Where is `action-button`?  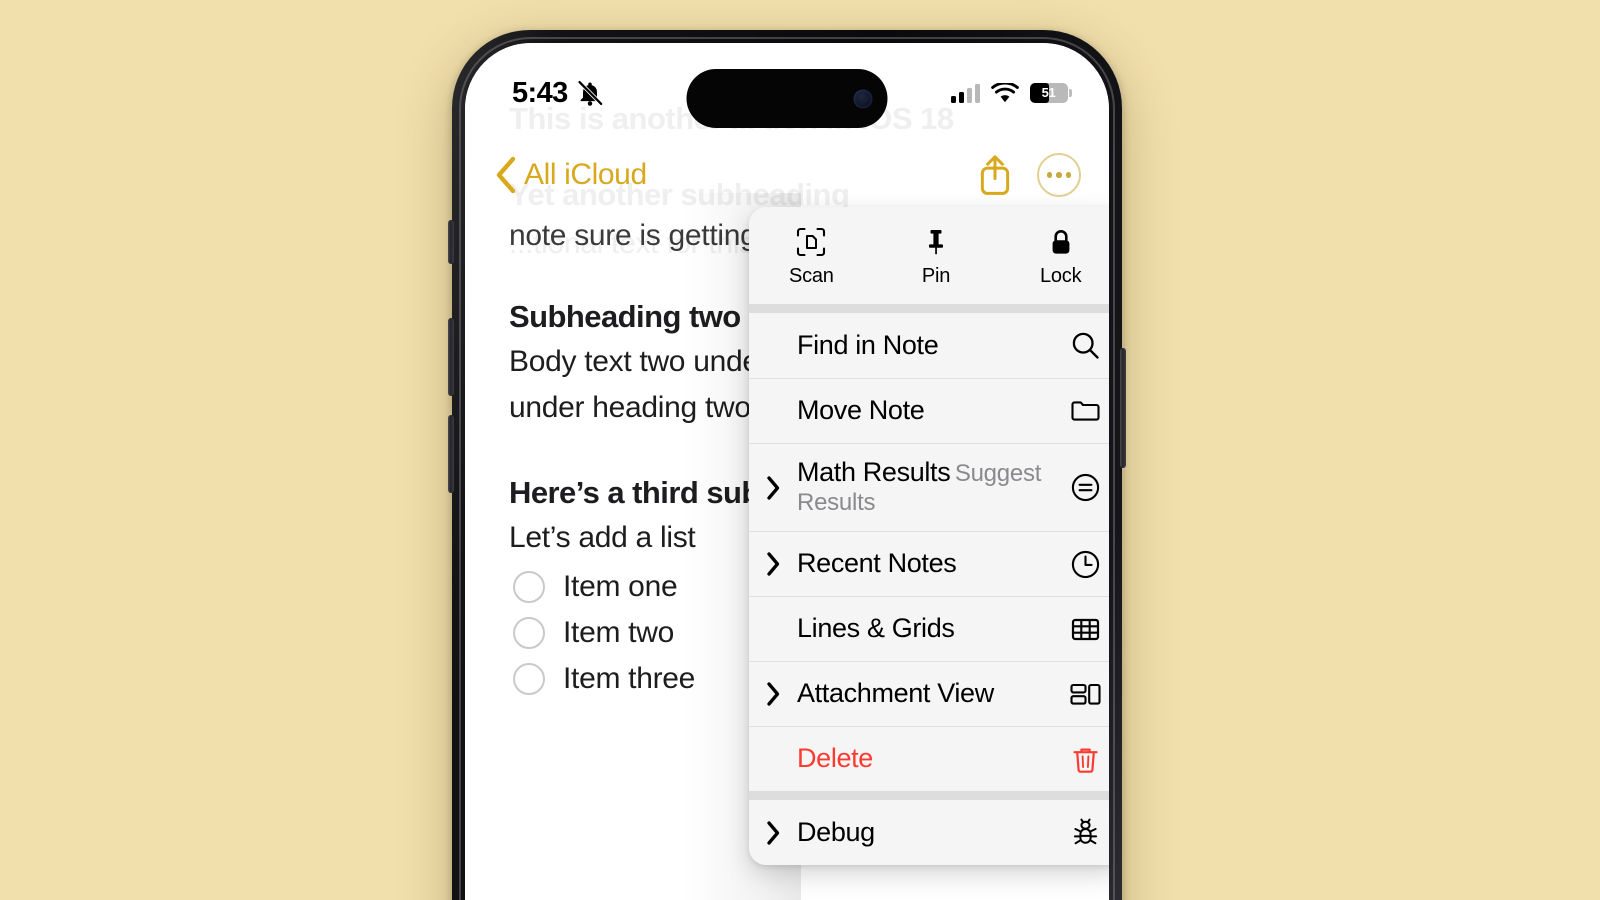
action-button is located at coordinates (451, 242).